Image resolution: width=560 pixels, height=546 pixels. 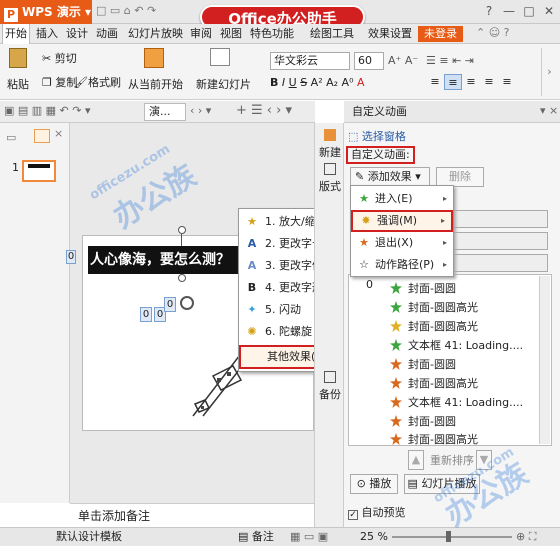 I want to click on menu-emphasis: ✸ 强调(M) ▸, so click(x=402, y=221).